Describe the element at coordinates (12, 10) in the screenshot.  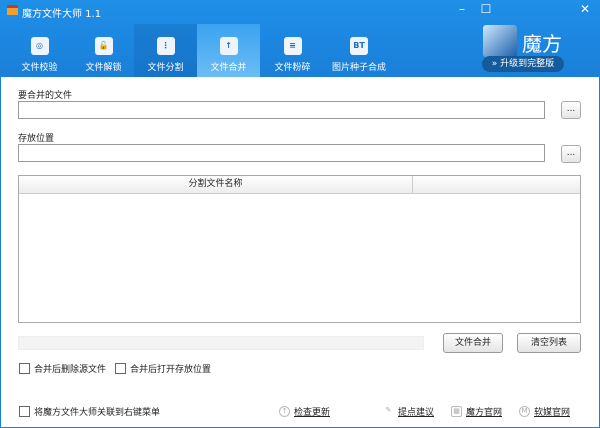
I see `app-icon` at that location.